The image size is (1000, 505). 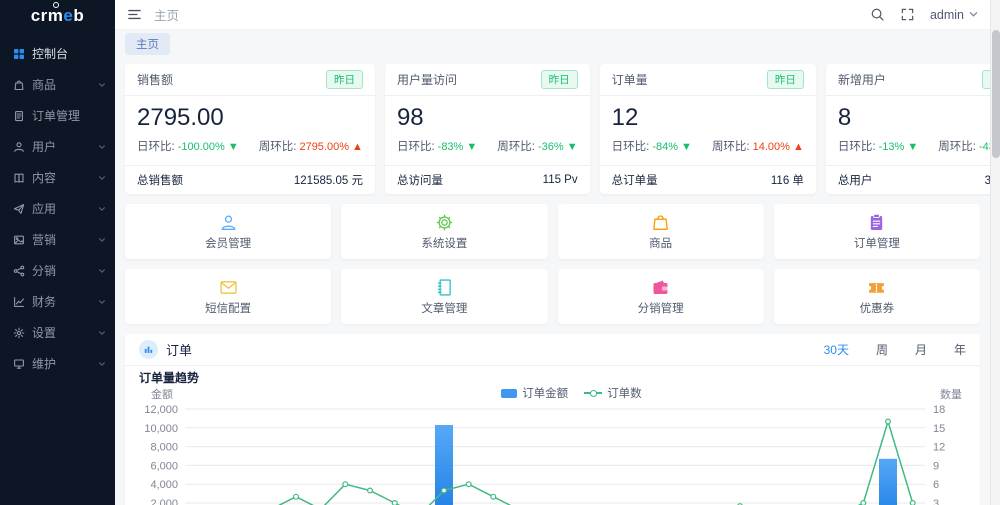 I want to click on stat-card-title: 用户量访问, so click(x=426, y=80).